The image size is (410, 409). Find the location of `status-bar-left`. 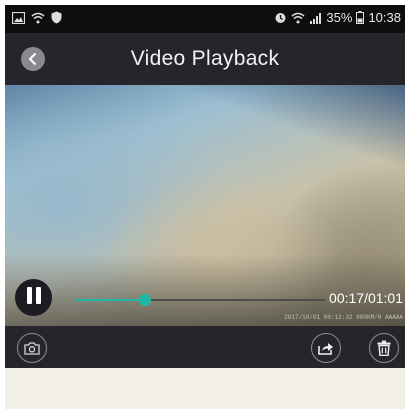

status-bar-left is located at coordinates (37, 17).